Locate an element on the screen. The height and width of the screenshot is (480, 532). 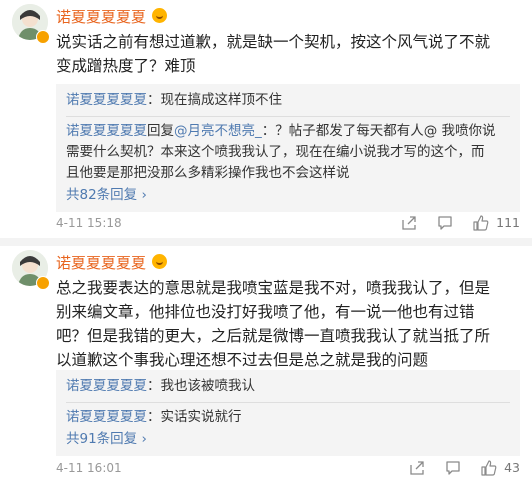
more-replies-label: 共82条回复 is located at coordinates (101, 195).